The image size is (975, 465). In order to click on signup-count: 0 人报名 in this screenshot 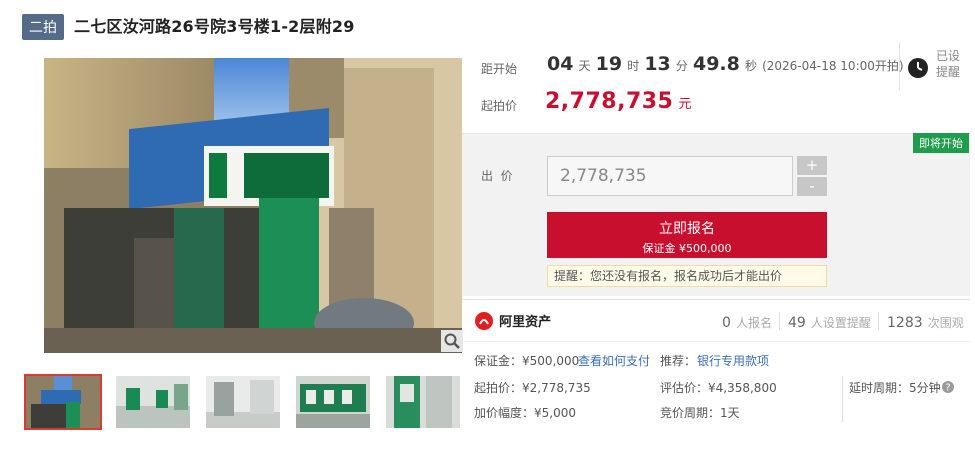, I will do `click(747, 321)`.